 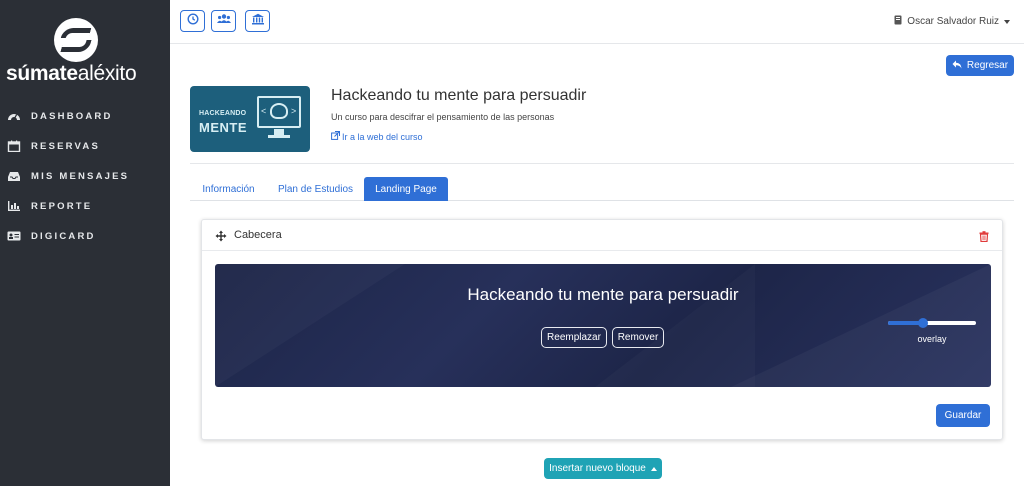 What do you see at coordinates (932, 339) in the screenshot?
I see `overlay-label: overlay` at bounding box center [932, 339].